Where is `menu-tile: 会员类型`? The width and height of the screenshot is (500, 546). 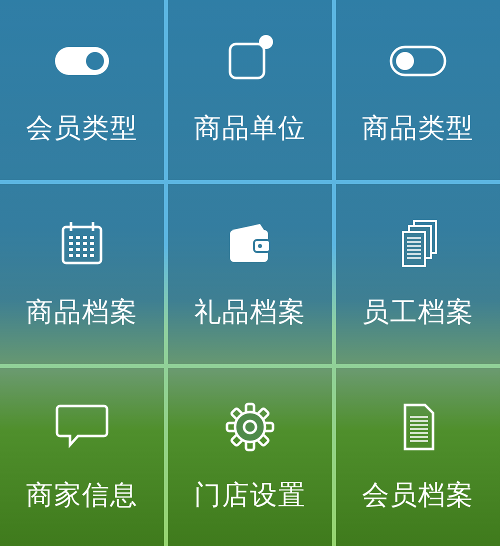
menu-tile: 会员类型 is located at coordinates (82, 90).